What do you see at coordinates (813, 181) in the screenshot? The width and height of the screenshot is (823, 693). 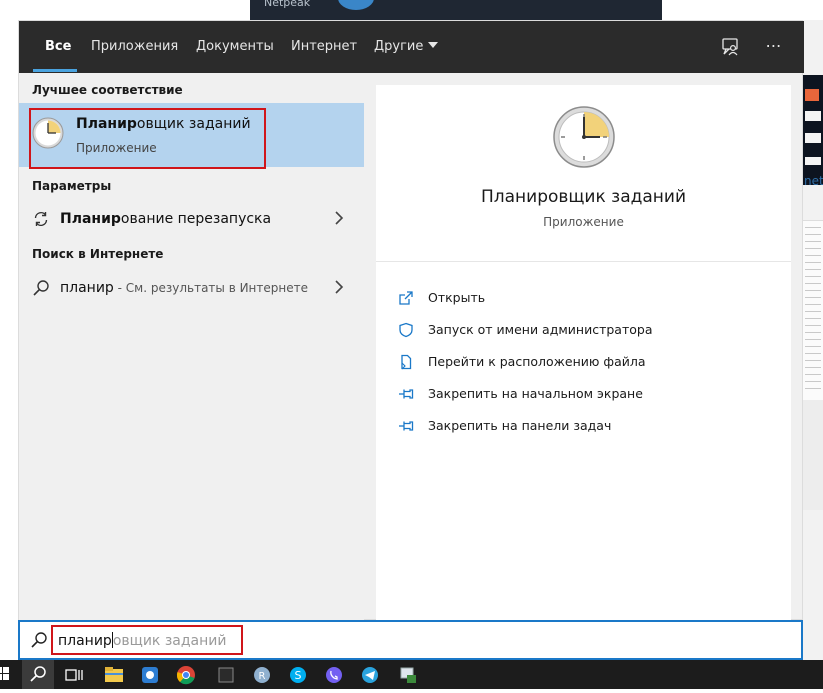 I see `background-link: netp` at bounding box center [813, 181].